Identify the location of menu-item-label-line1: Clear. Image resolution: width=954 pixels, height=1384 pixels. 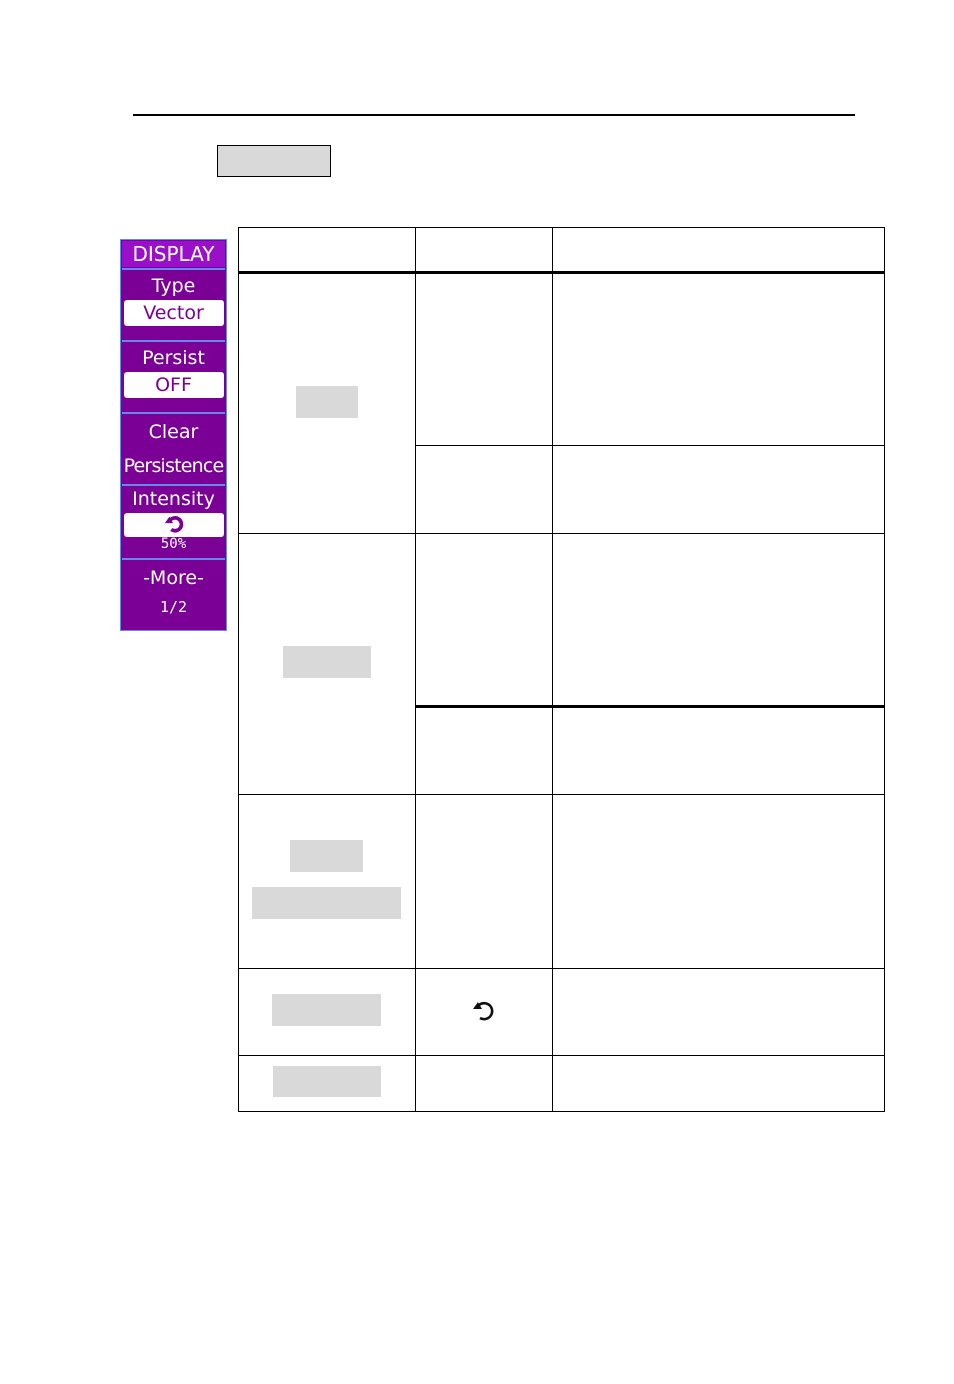
(173, 432).